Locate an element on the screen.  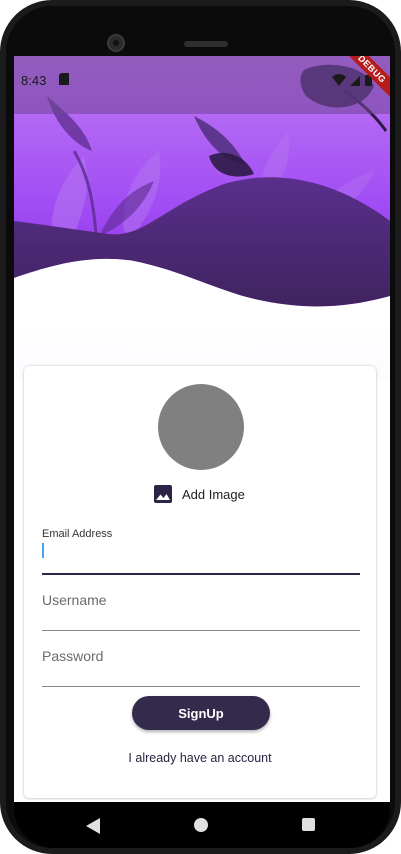
password-underline is located at coordinates (201, 686).